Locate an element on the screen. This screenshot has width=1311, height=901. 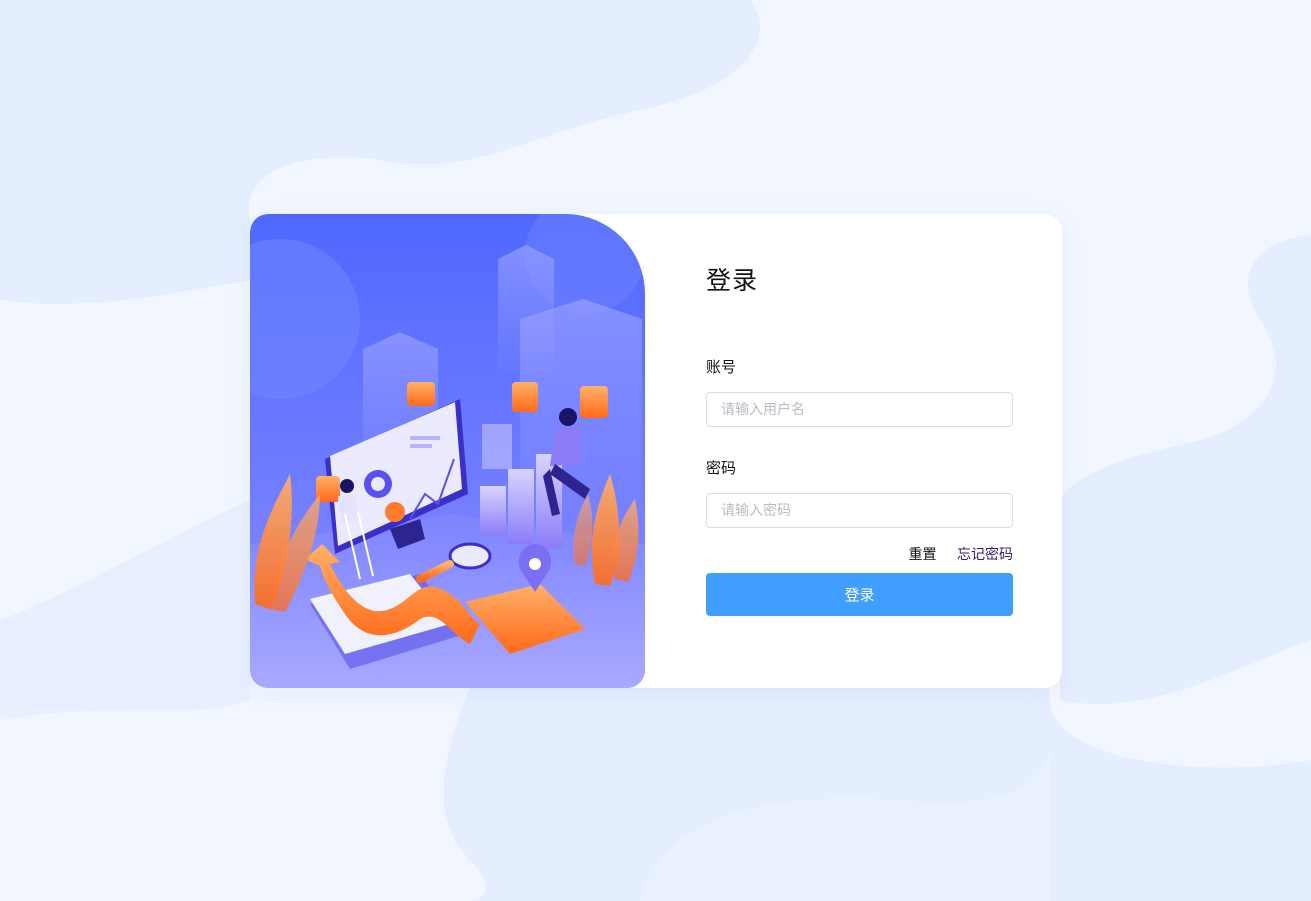
username-input is located at coordinates (859, 409).